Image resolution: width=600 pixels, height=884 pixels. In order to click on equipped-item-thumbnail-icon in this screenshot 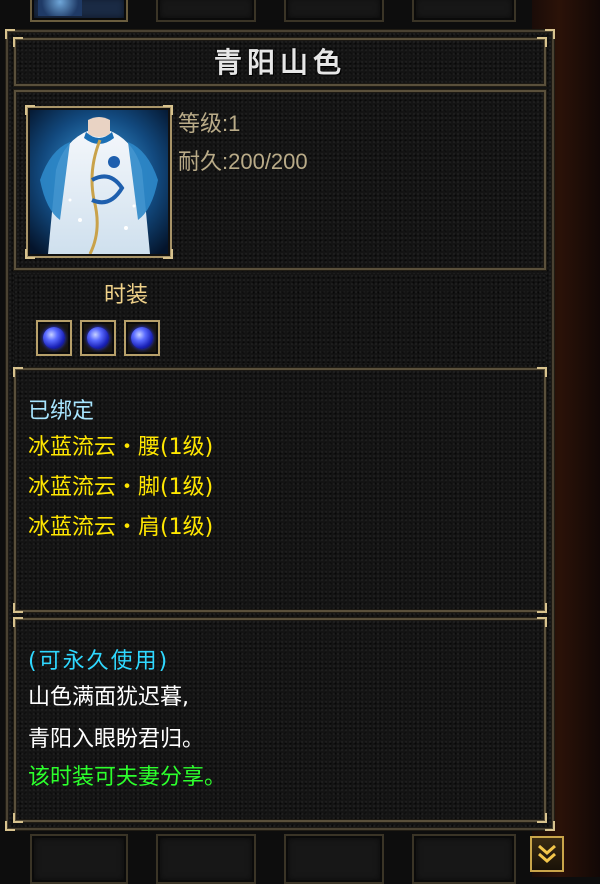, I will do `click(60, 8)`.